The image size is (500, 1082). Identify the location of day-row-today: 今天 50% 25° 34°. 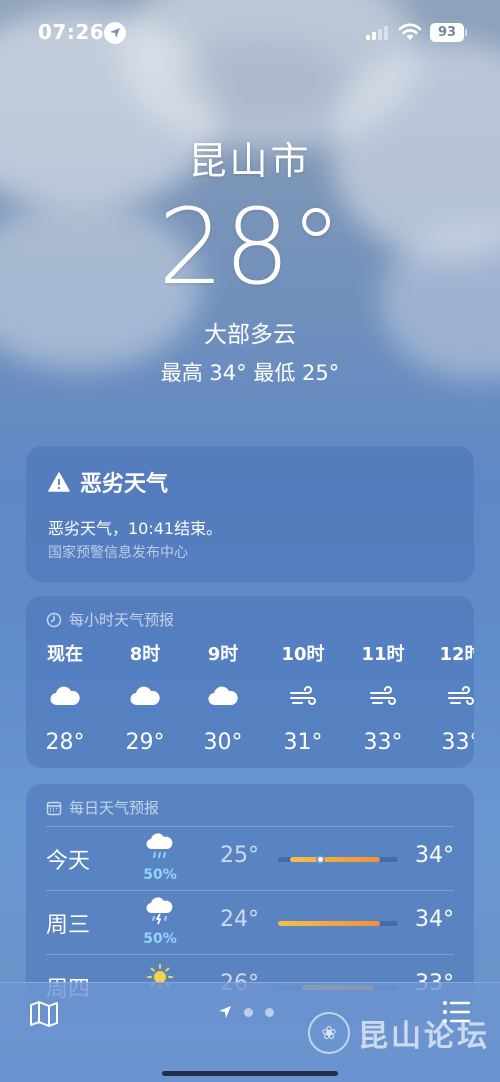
(250, 858).